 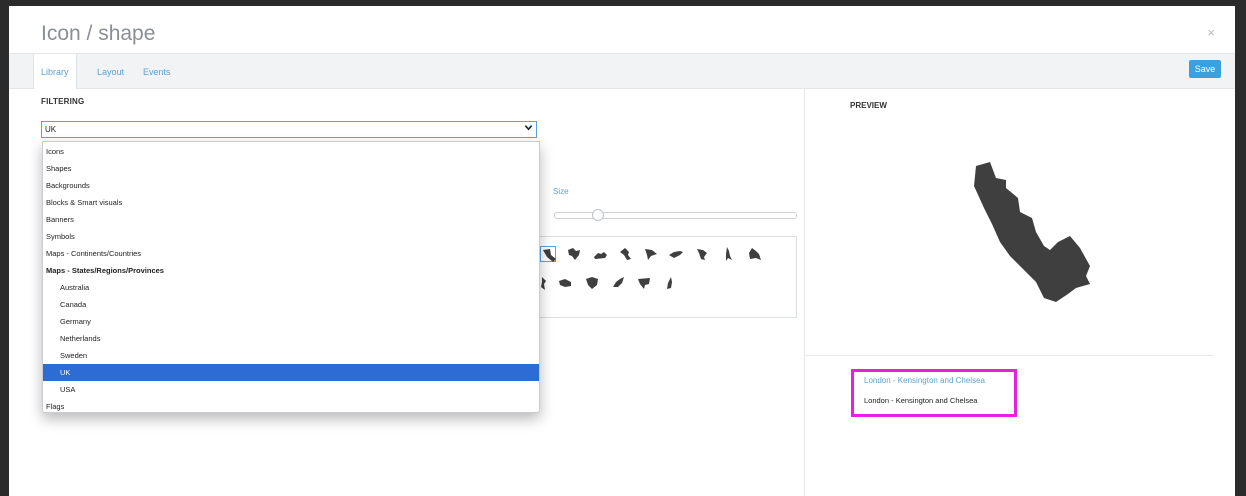 What do you see at coordinates (105, 270) in the screenshot?
I see `dropdown-group-label: Maps - States/Regions/Provinces` at bounding box center [105, 270].